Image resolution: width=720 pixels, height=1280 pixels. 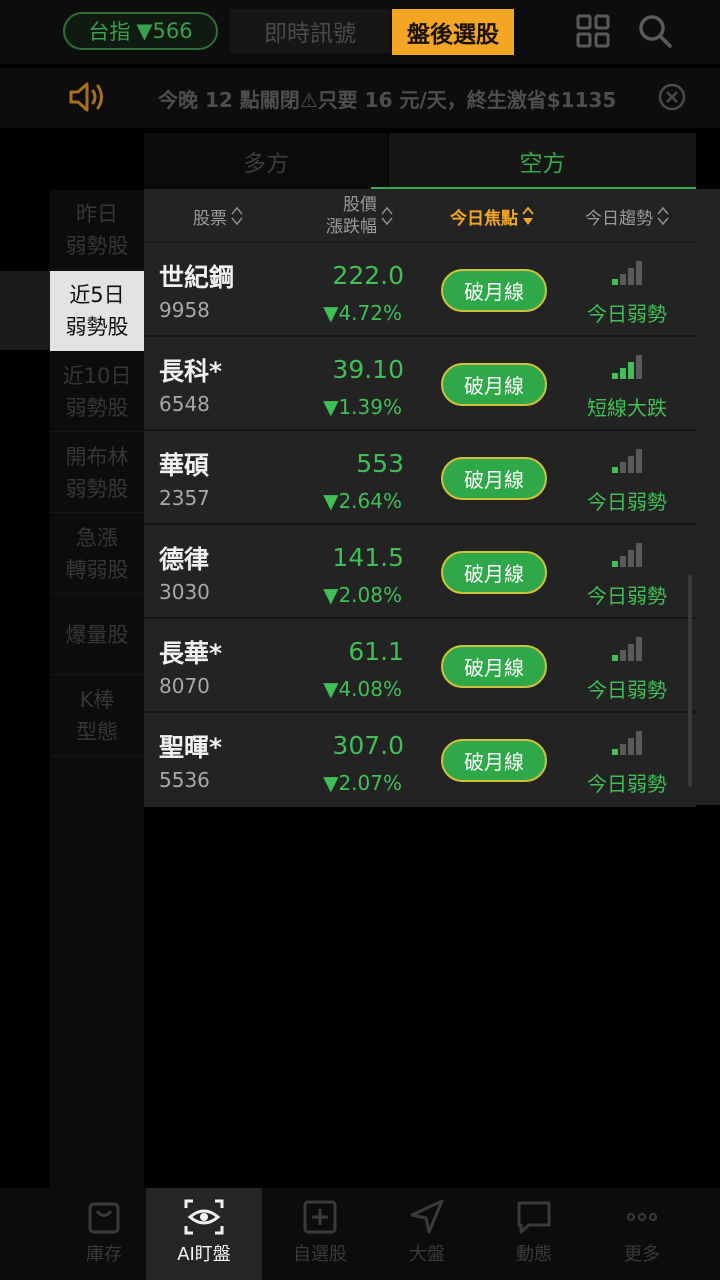 I want to click on category-label: 爆量股, so click(x=97, y=635).